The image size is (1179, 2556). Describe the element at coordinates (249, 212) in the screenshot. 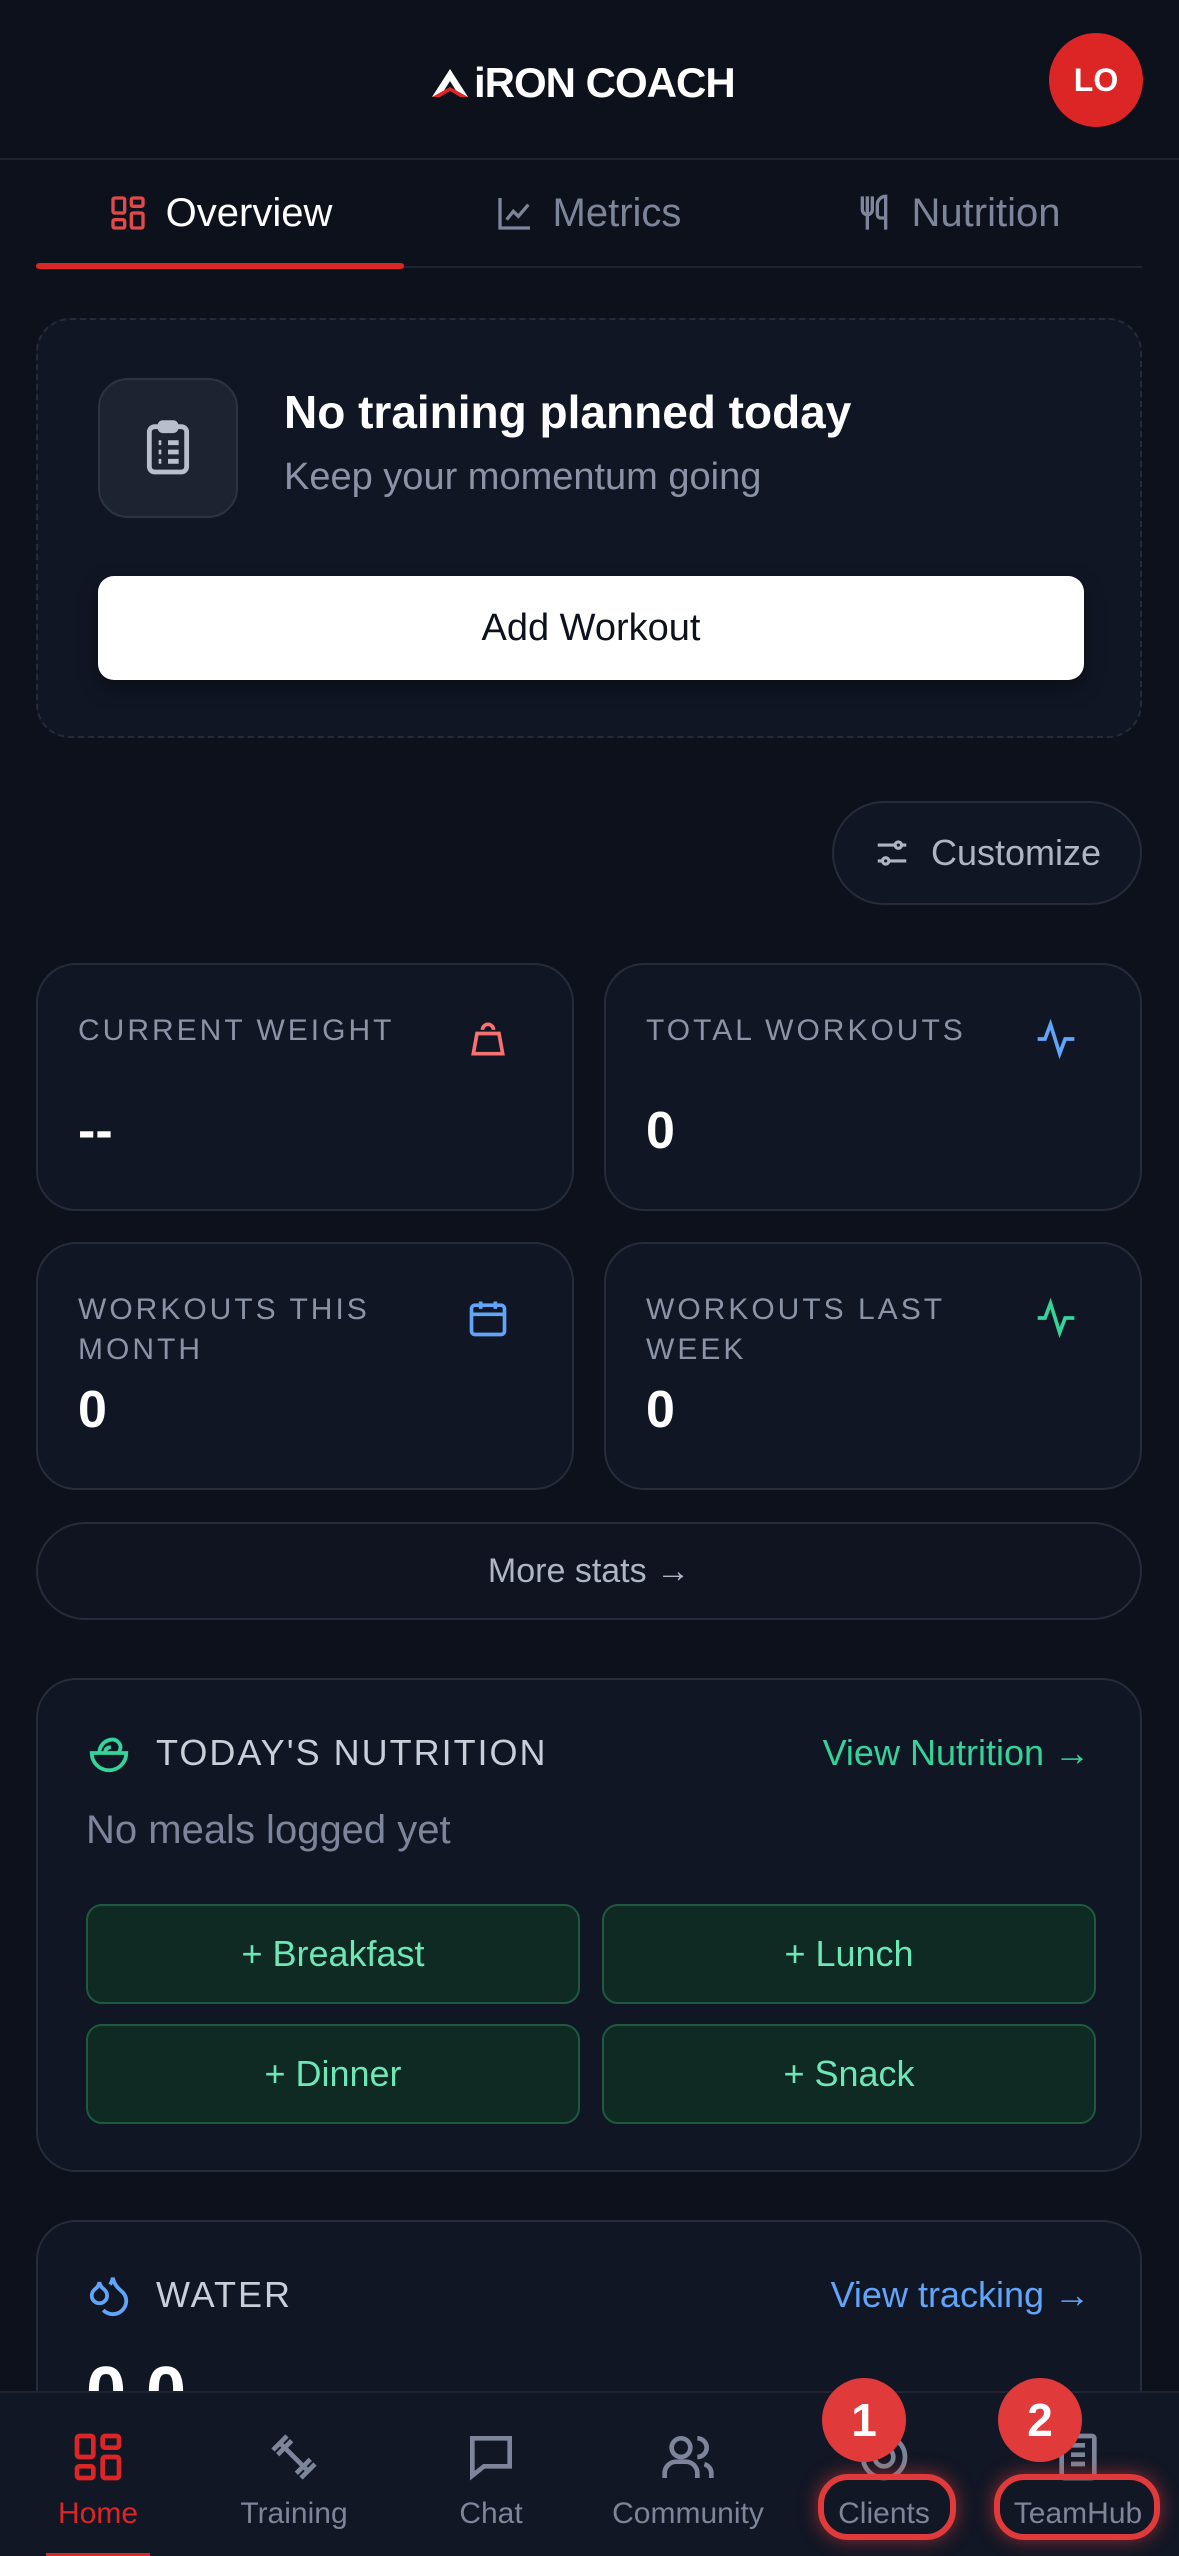

I see `tab-label: Overview` at that location.